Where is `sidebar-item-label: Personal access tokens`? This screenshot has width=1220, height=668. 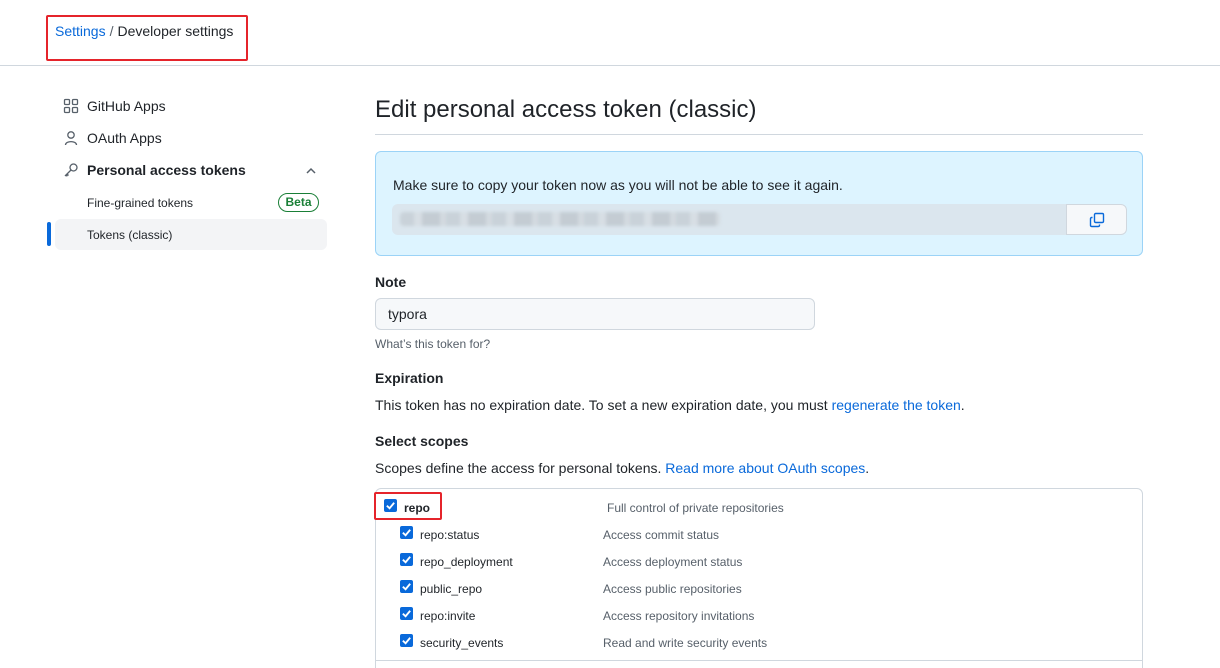
sidebar-item-label: Personal access tokens is located at coordinates (166, 170).